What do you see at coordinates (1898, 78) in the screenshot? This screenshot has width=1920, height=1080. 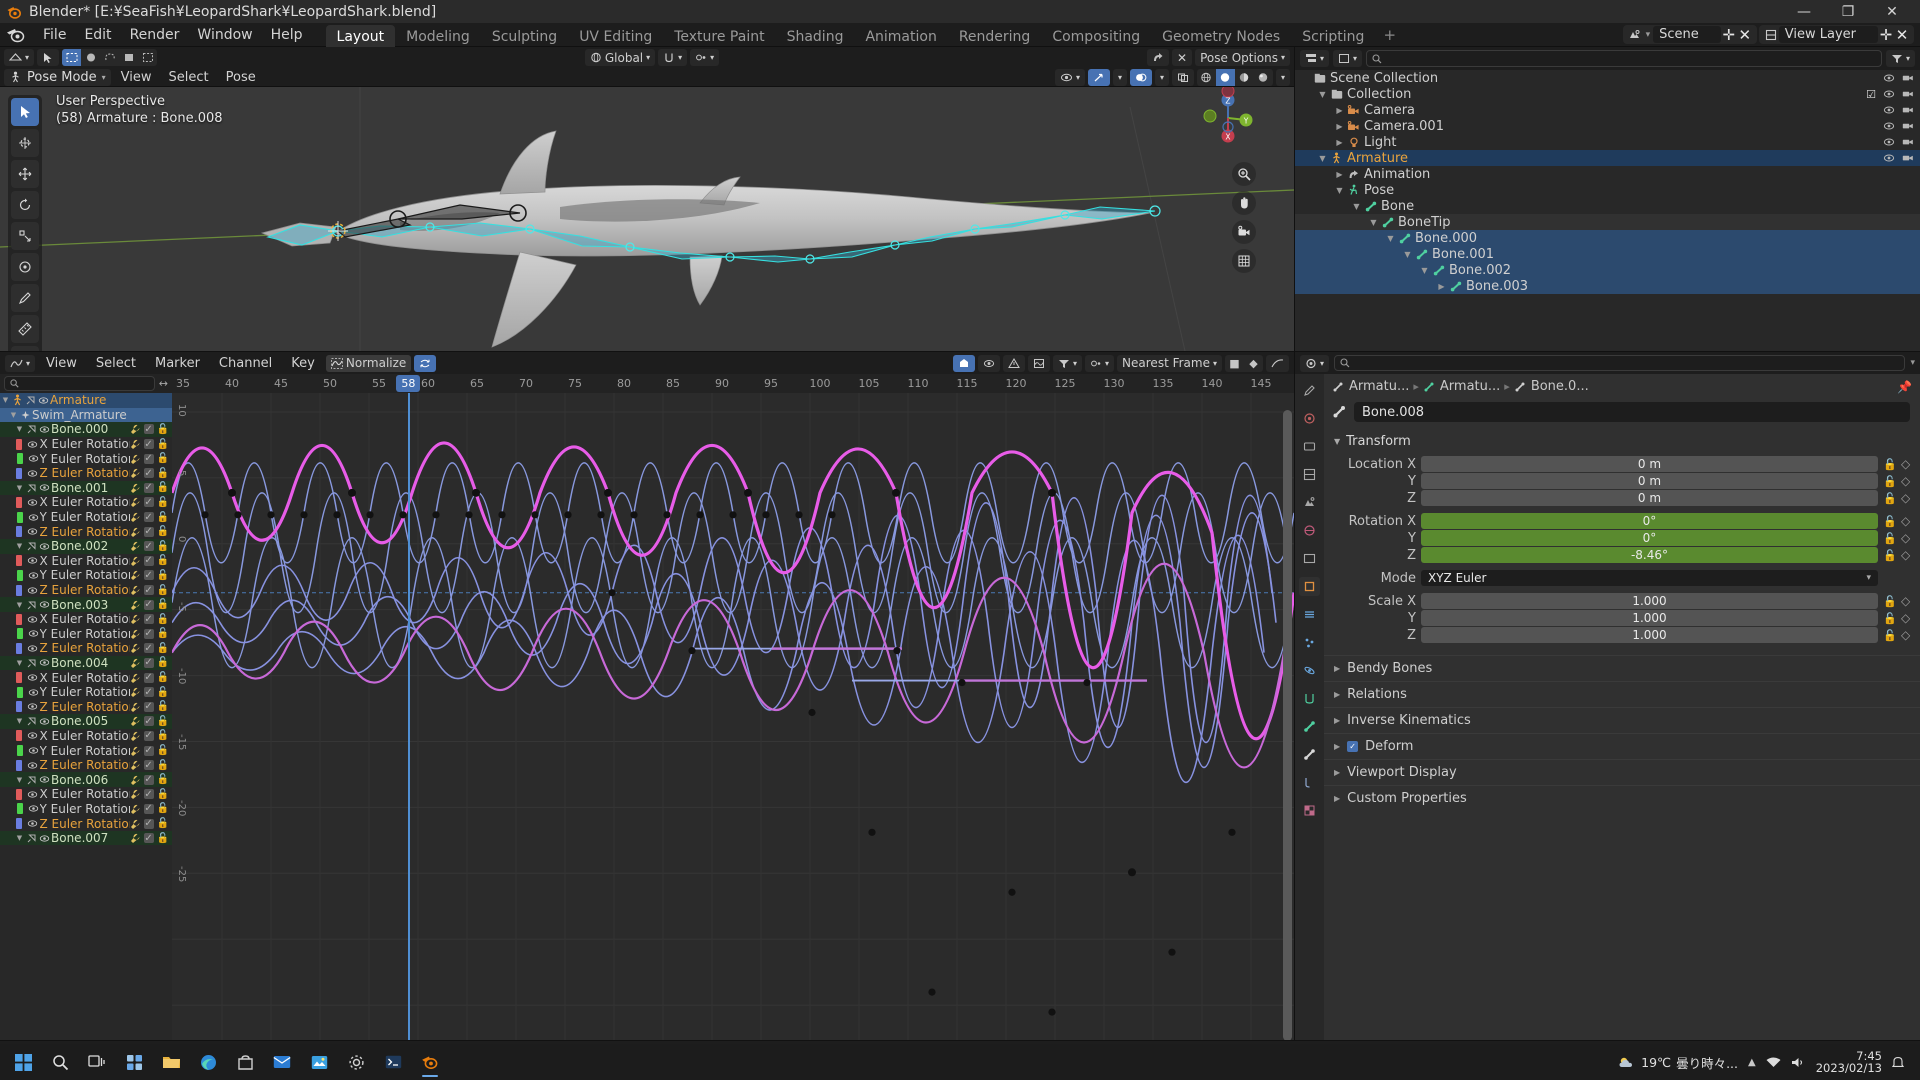 I see `outliner-row-toggles` at bounding box center [1898, 78].